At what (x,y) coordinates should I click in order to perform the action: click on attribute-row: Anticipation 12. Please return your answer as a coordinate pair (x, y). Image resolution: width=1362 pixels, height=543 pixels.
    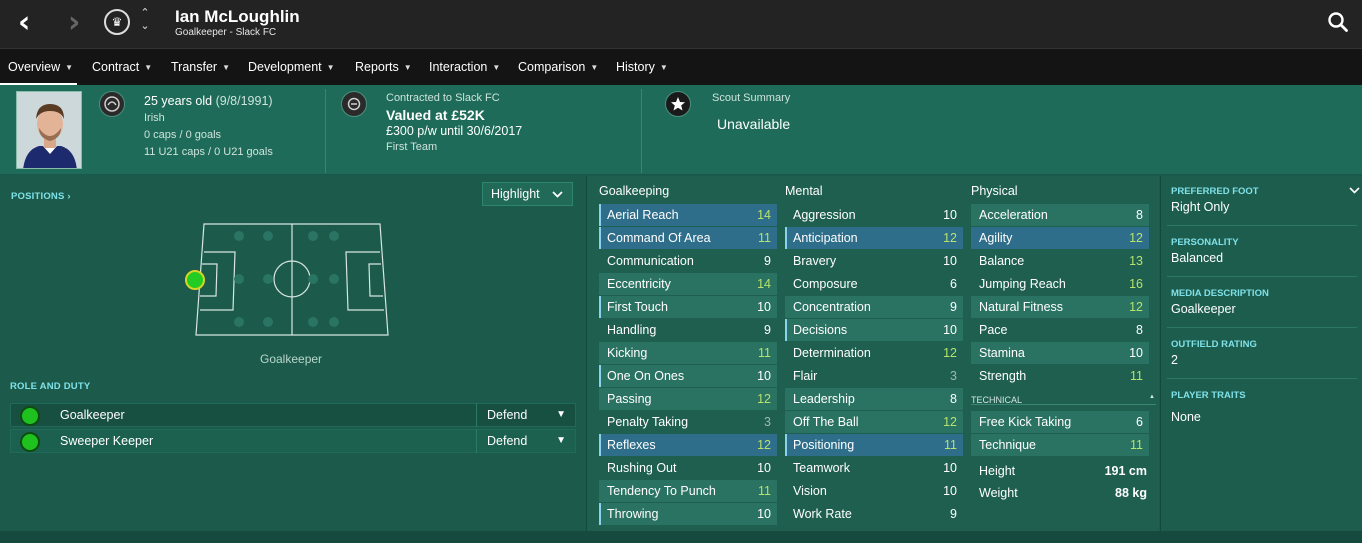
    Looking at the image, I should click on (874, 238).